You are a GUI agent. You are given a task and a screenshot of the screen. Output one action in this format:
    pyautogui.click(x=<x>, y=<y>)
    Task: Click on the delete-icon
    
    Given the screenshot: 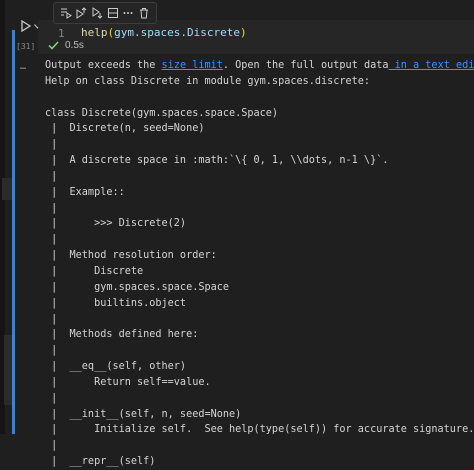 What is the action you would take?
    pyautogui.click(x=144, y=13)
    